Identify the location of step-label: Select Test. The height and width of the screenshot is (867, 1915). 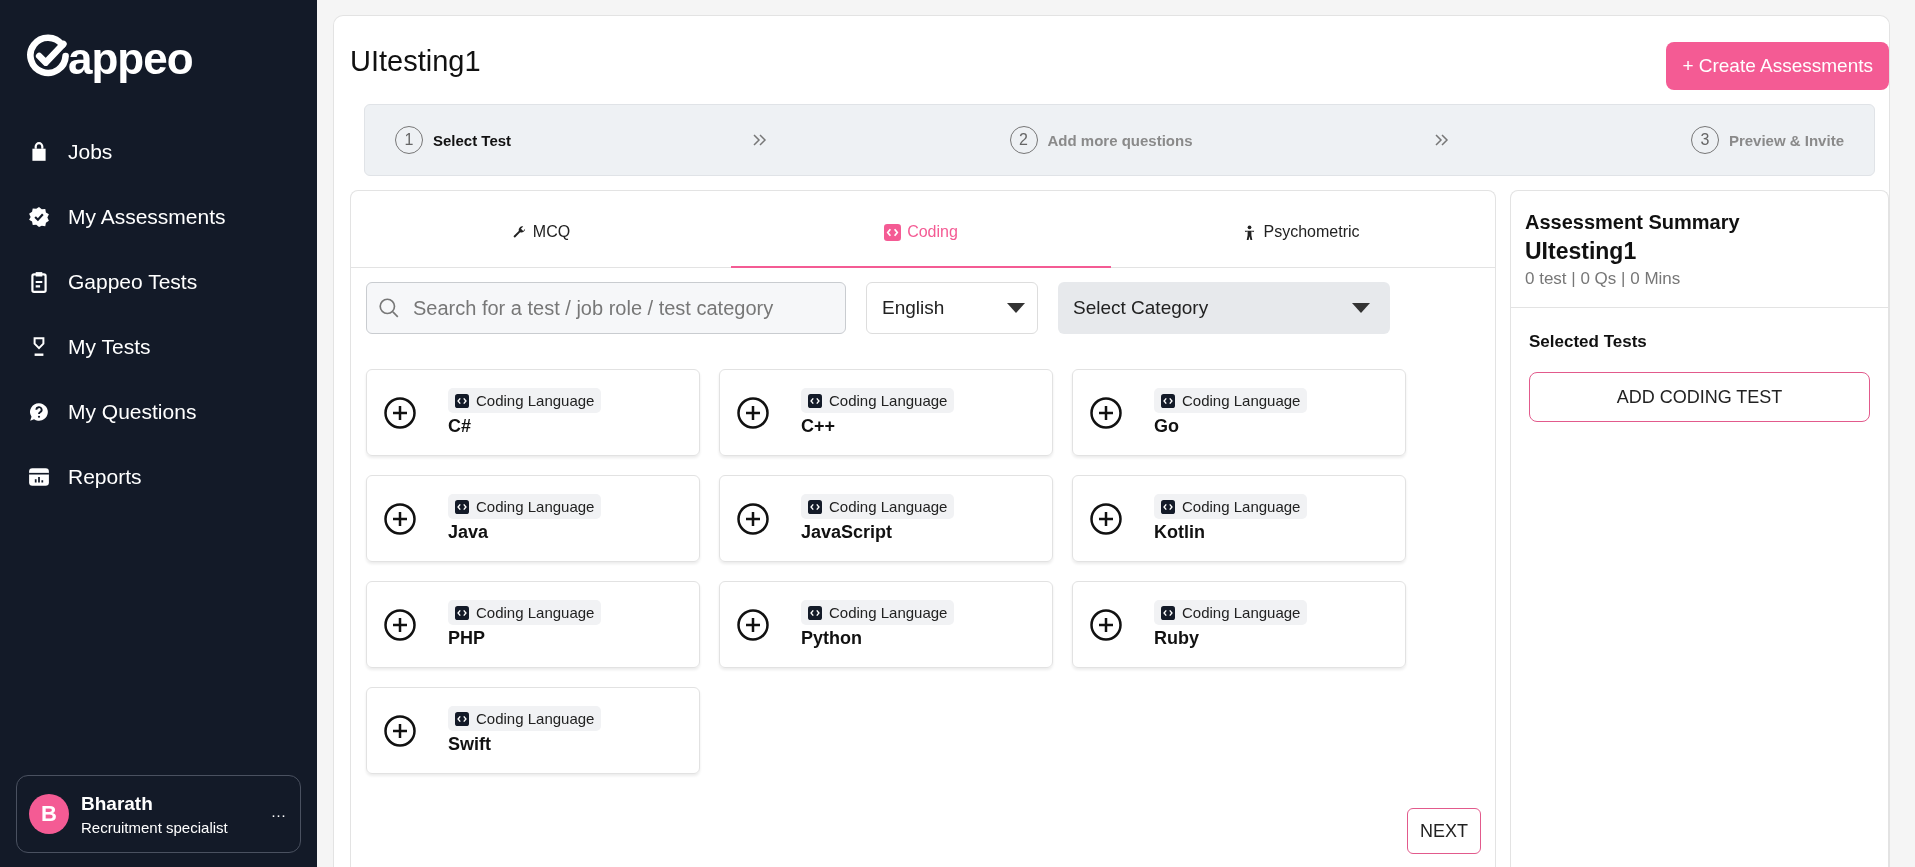
(472, 140).